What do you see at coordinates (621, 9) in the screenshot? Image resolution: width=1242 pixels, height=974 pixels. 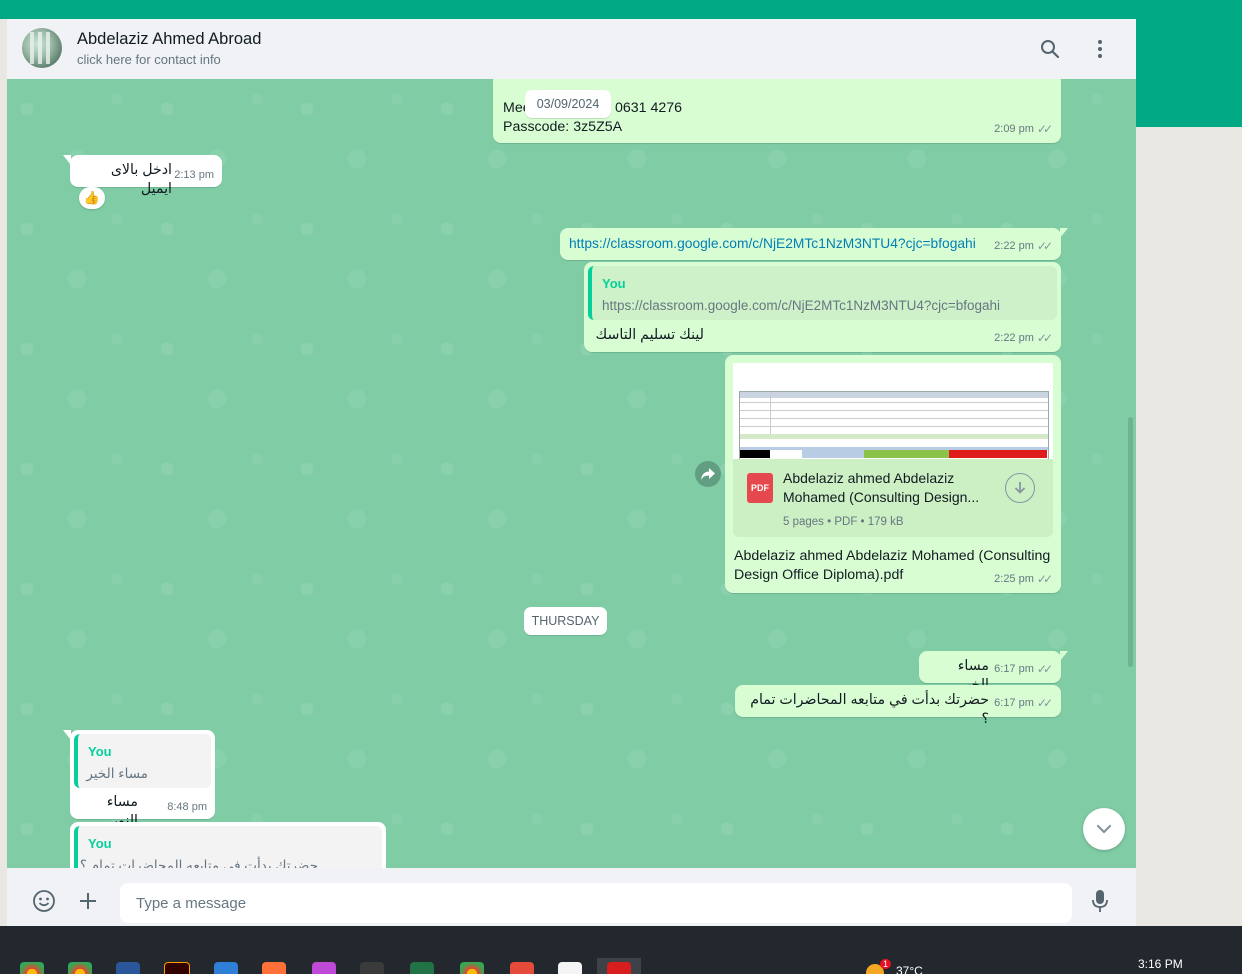 I see `app-top-strip` at bounding box center [621, 9].